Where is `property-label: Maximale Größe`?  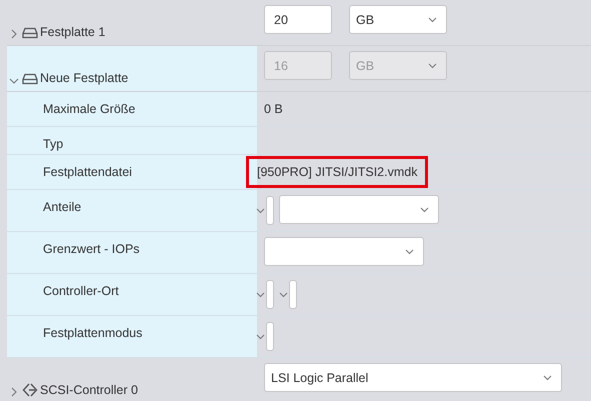
property-label: Maximale Größe is located at coordinates (89, 109).